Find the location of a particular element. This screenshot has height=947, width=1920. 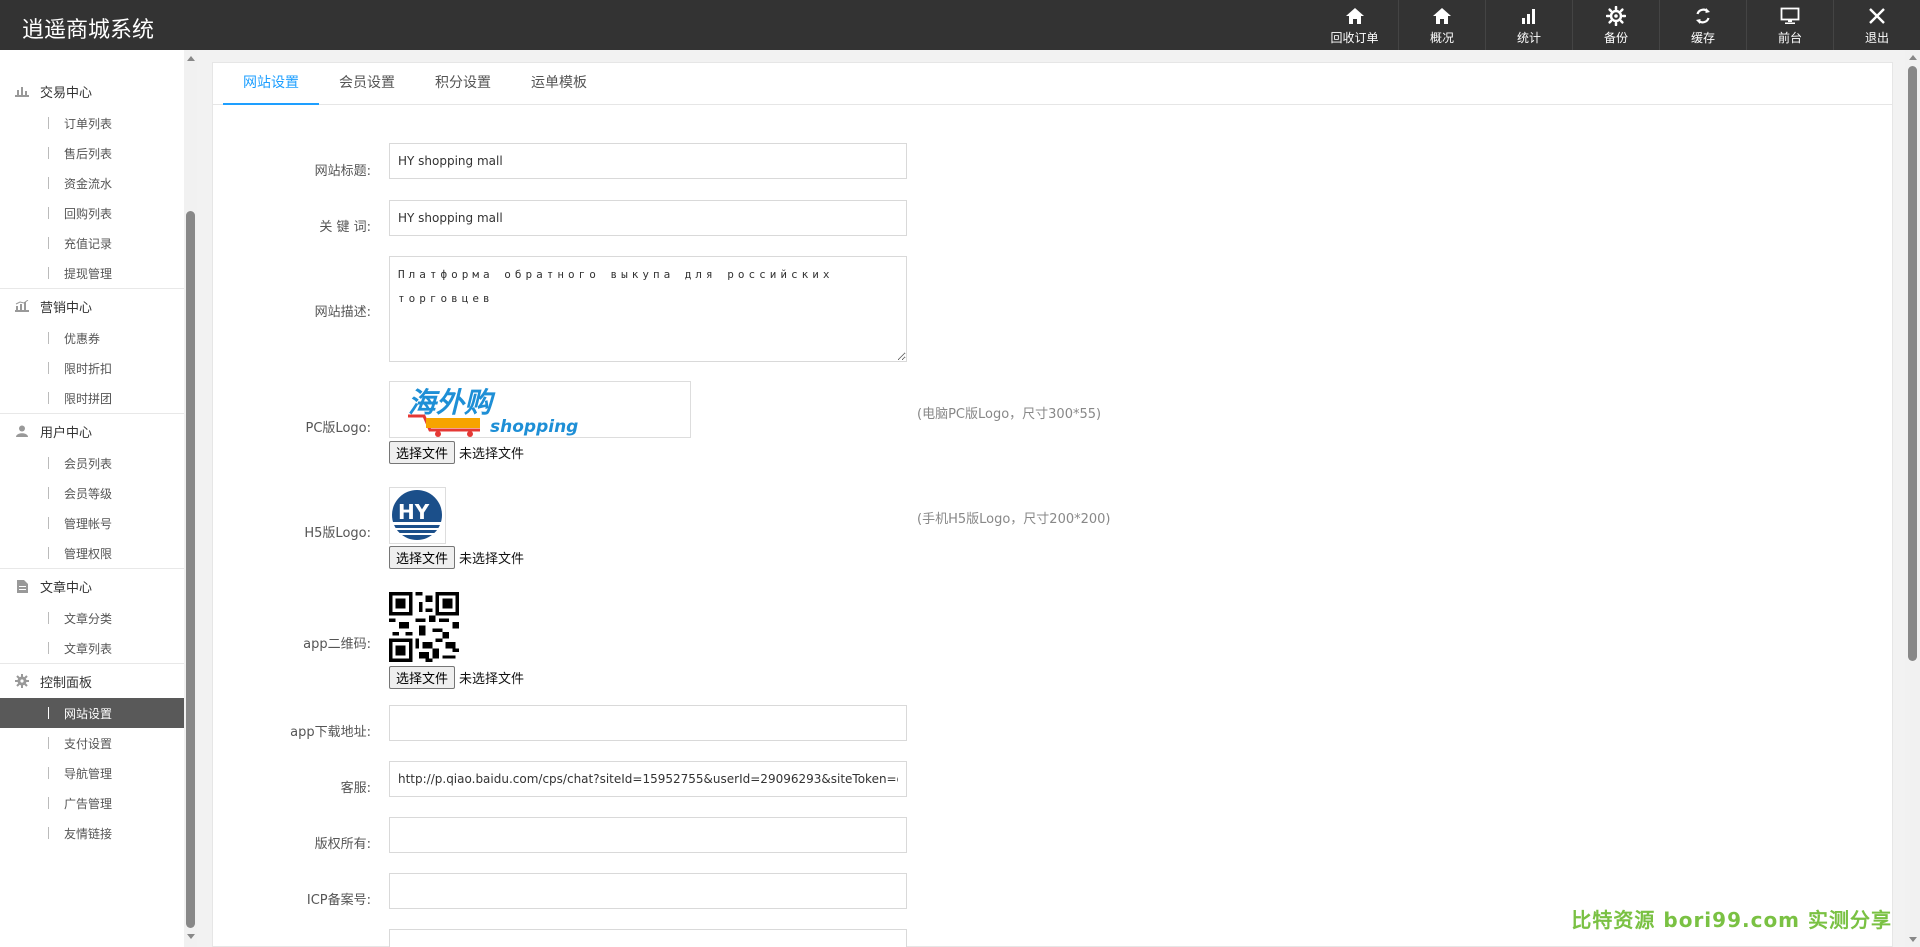

svg-text: shopping is located at coordinates (534, 427).